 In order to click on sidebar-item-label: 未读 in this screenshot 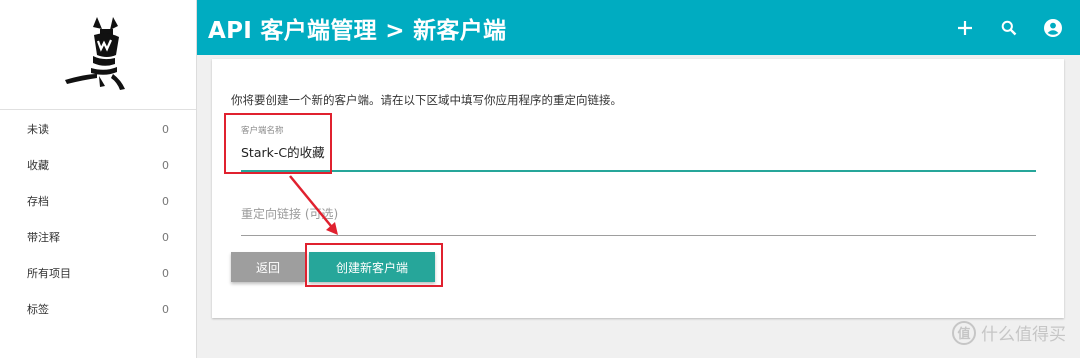, I will do `click(38, 129)`.